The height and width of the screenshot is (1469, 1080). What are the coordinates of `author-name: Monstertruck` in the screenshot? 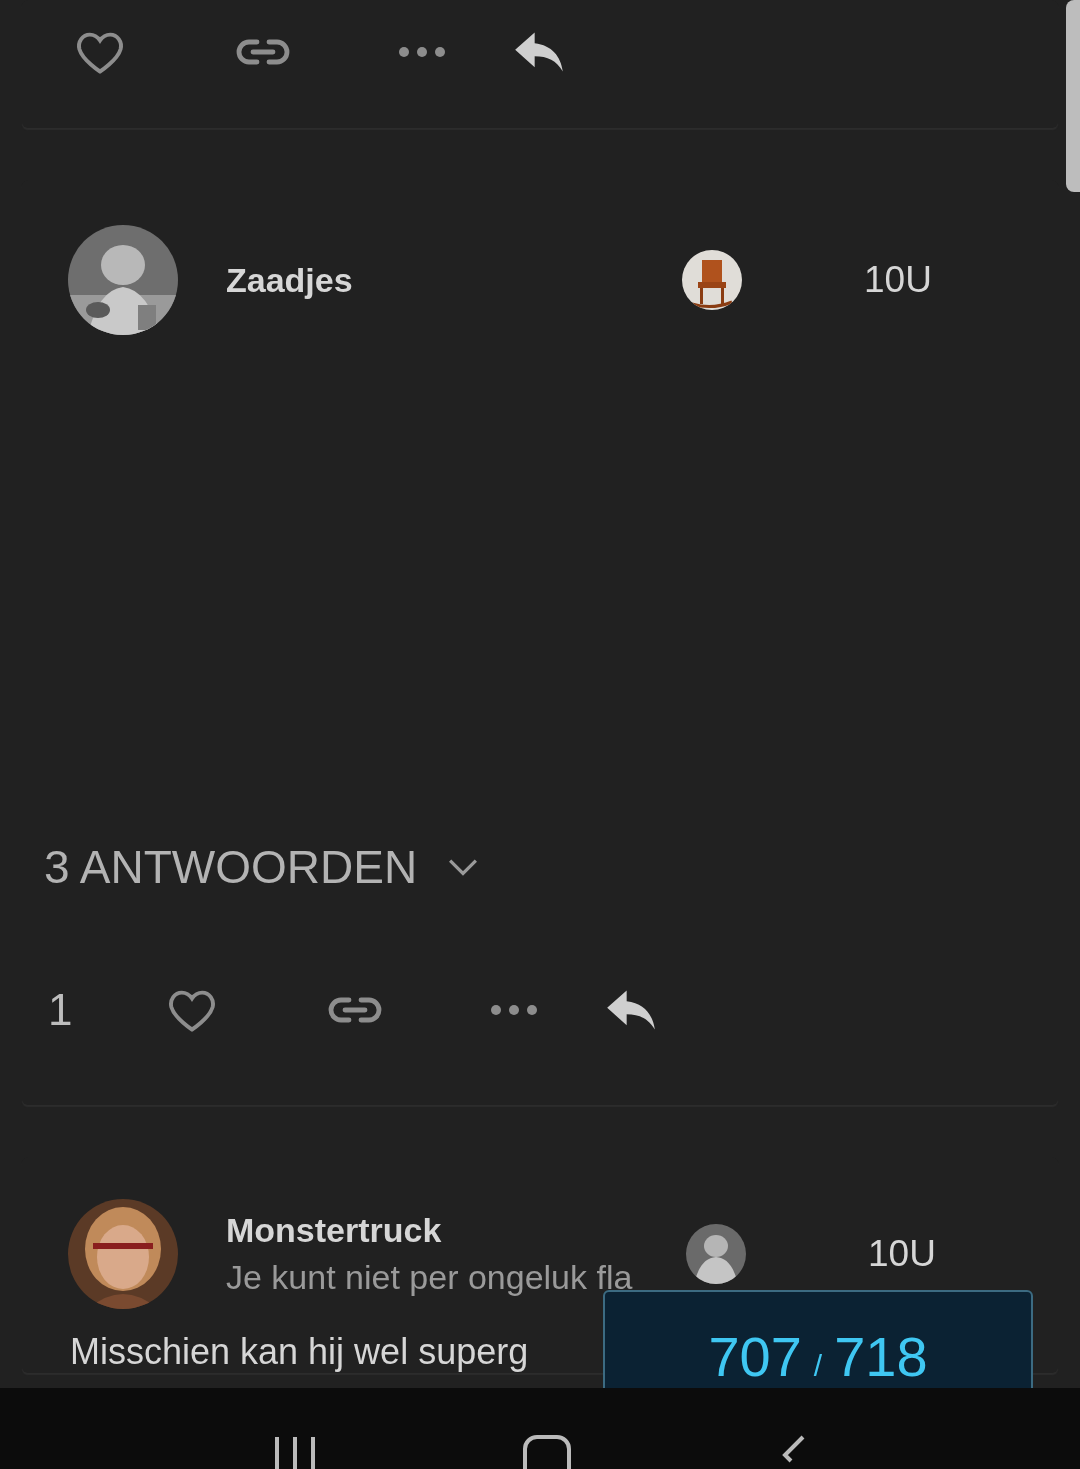 It's located at (456, 1230).